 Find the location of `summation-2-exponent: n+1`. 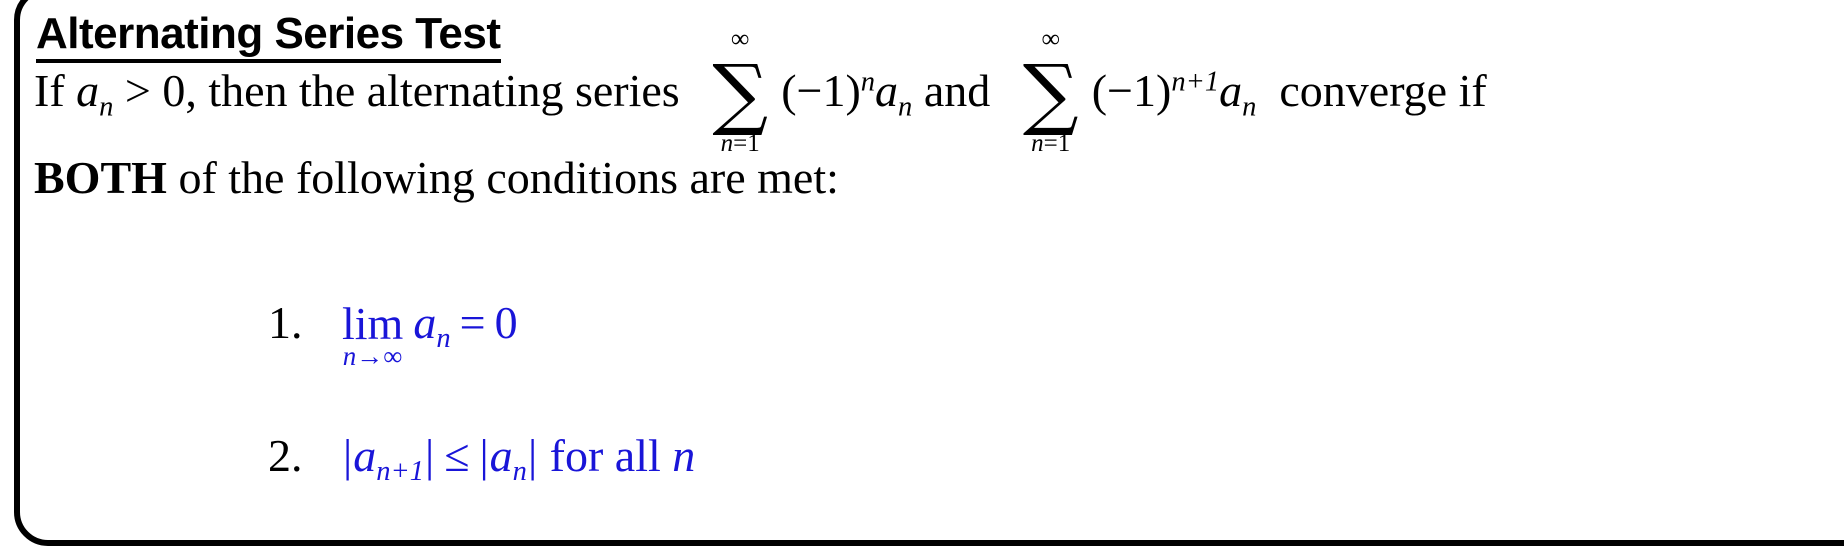

summation-2-exponent: n+1 is located at coordinates (1195, 82).